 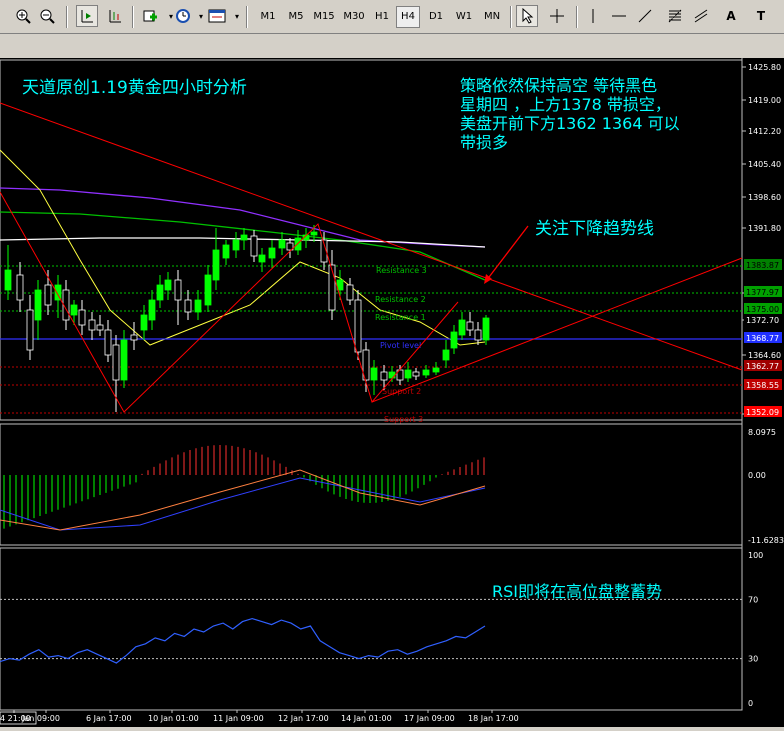 I want to click on rsi-axis-70: 70, so click(x=753, y=599).